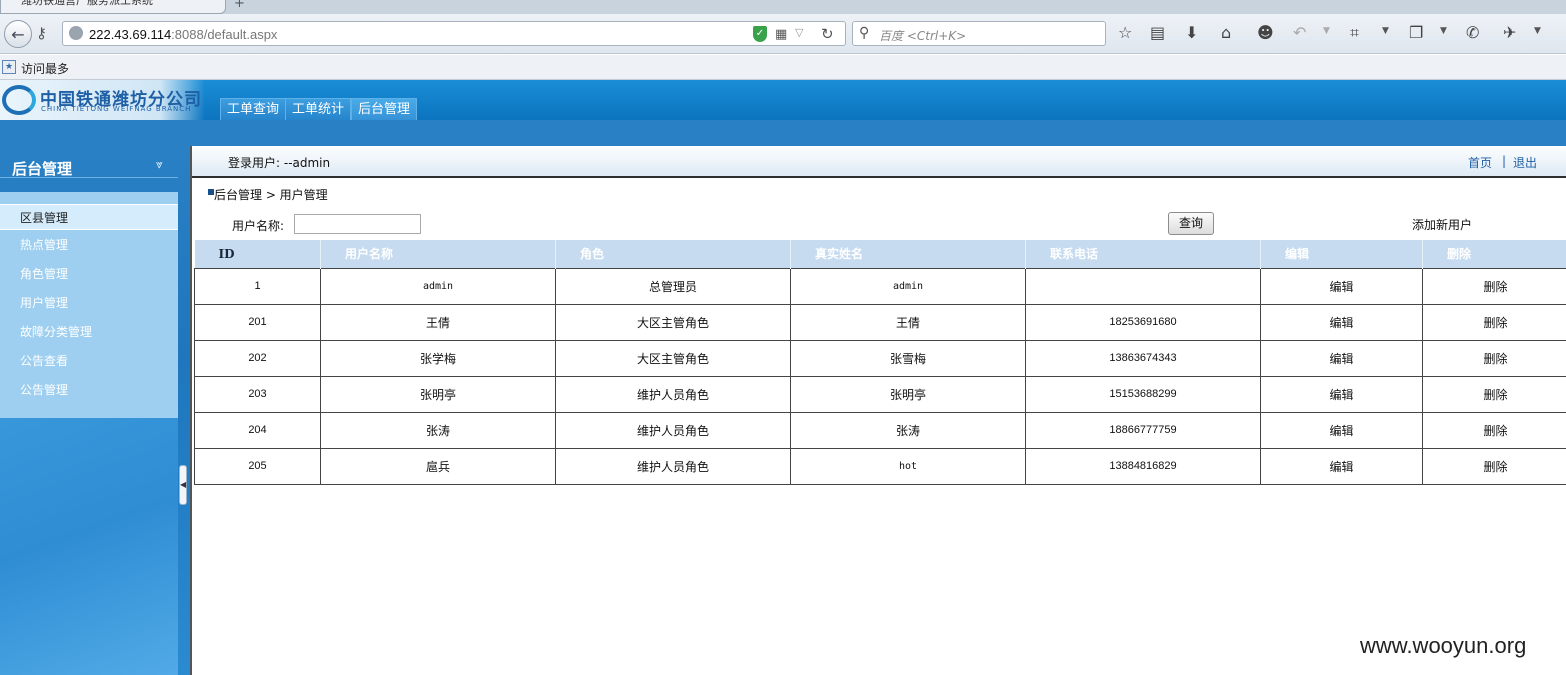 The image size is (1566, 675). Describe the element at coordinates (113, 7) in the screenshot. I see `browser-tab: 潍坊铁通营厂服务派工系统` at that location.